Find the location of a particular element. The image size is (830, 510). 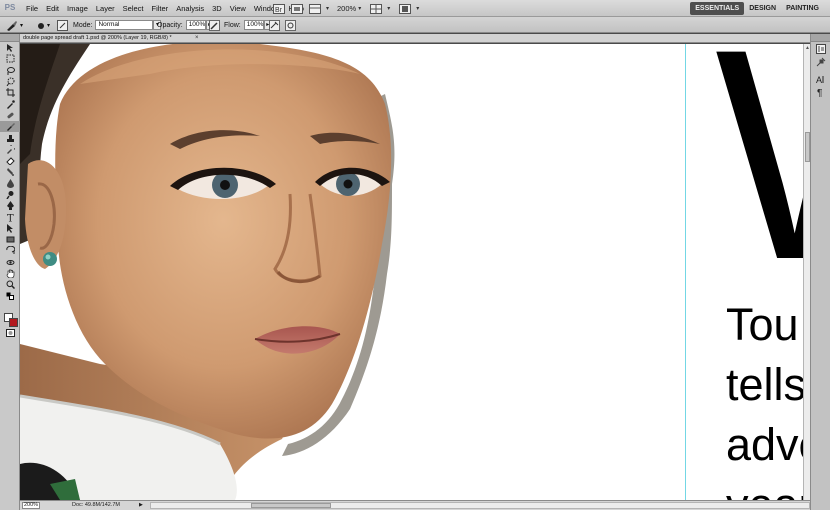

workspace-switcher: ESSENTIALS DESIGN PAINTING is located at coordinates (757, 8).